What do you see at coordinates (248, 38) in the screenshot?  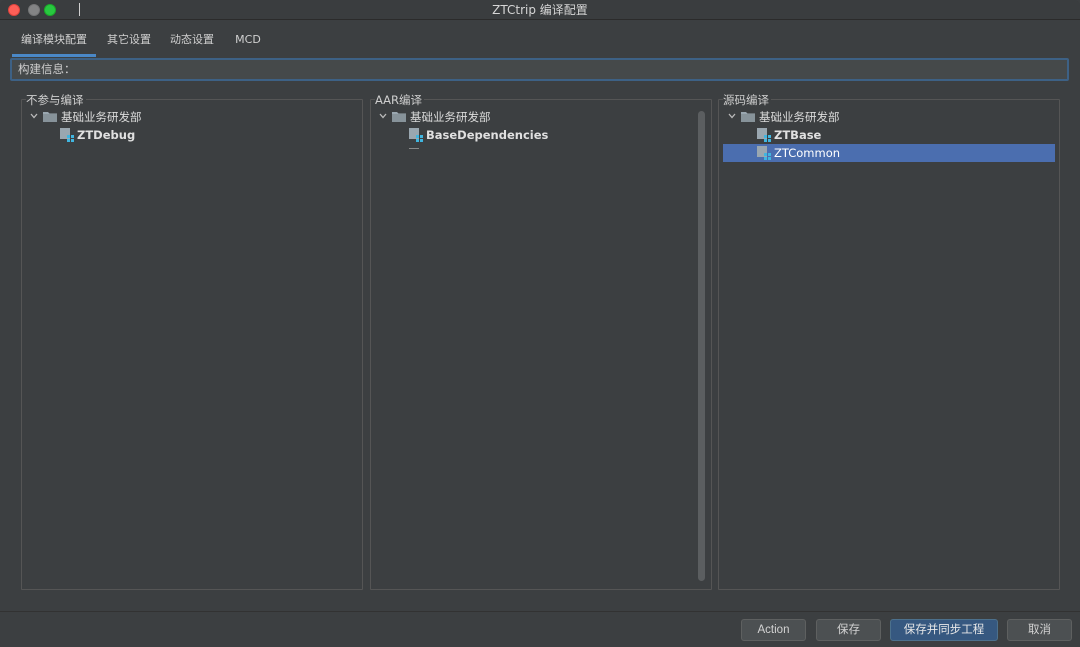 I see `tab-mcd: MCD` at bounding box center [248, 38].